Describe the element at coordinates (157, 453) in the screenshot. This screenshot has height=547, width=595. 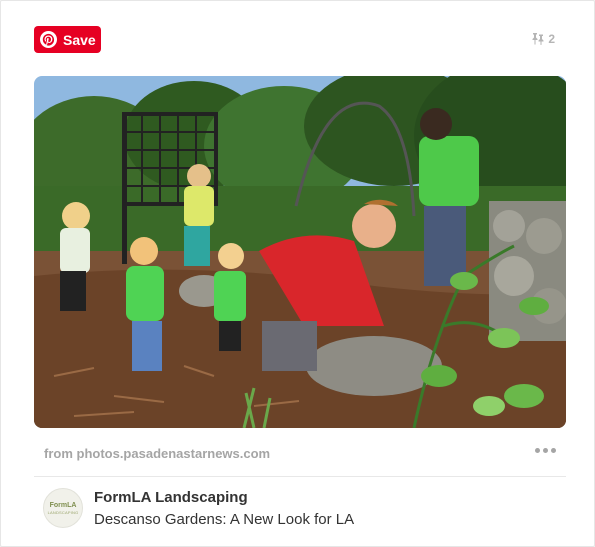
I see `source-link: from photos.pasadenastarnews.com` at that location.